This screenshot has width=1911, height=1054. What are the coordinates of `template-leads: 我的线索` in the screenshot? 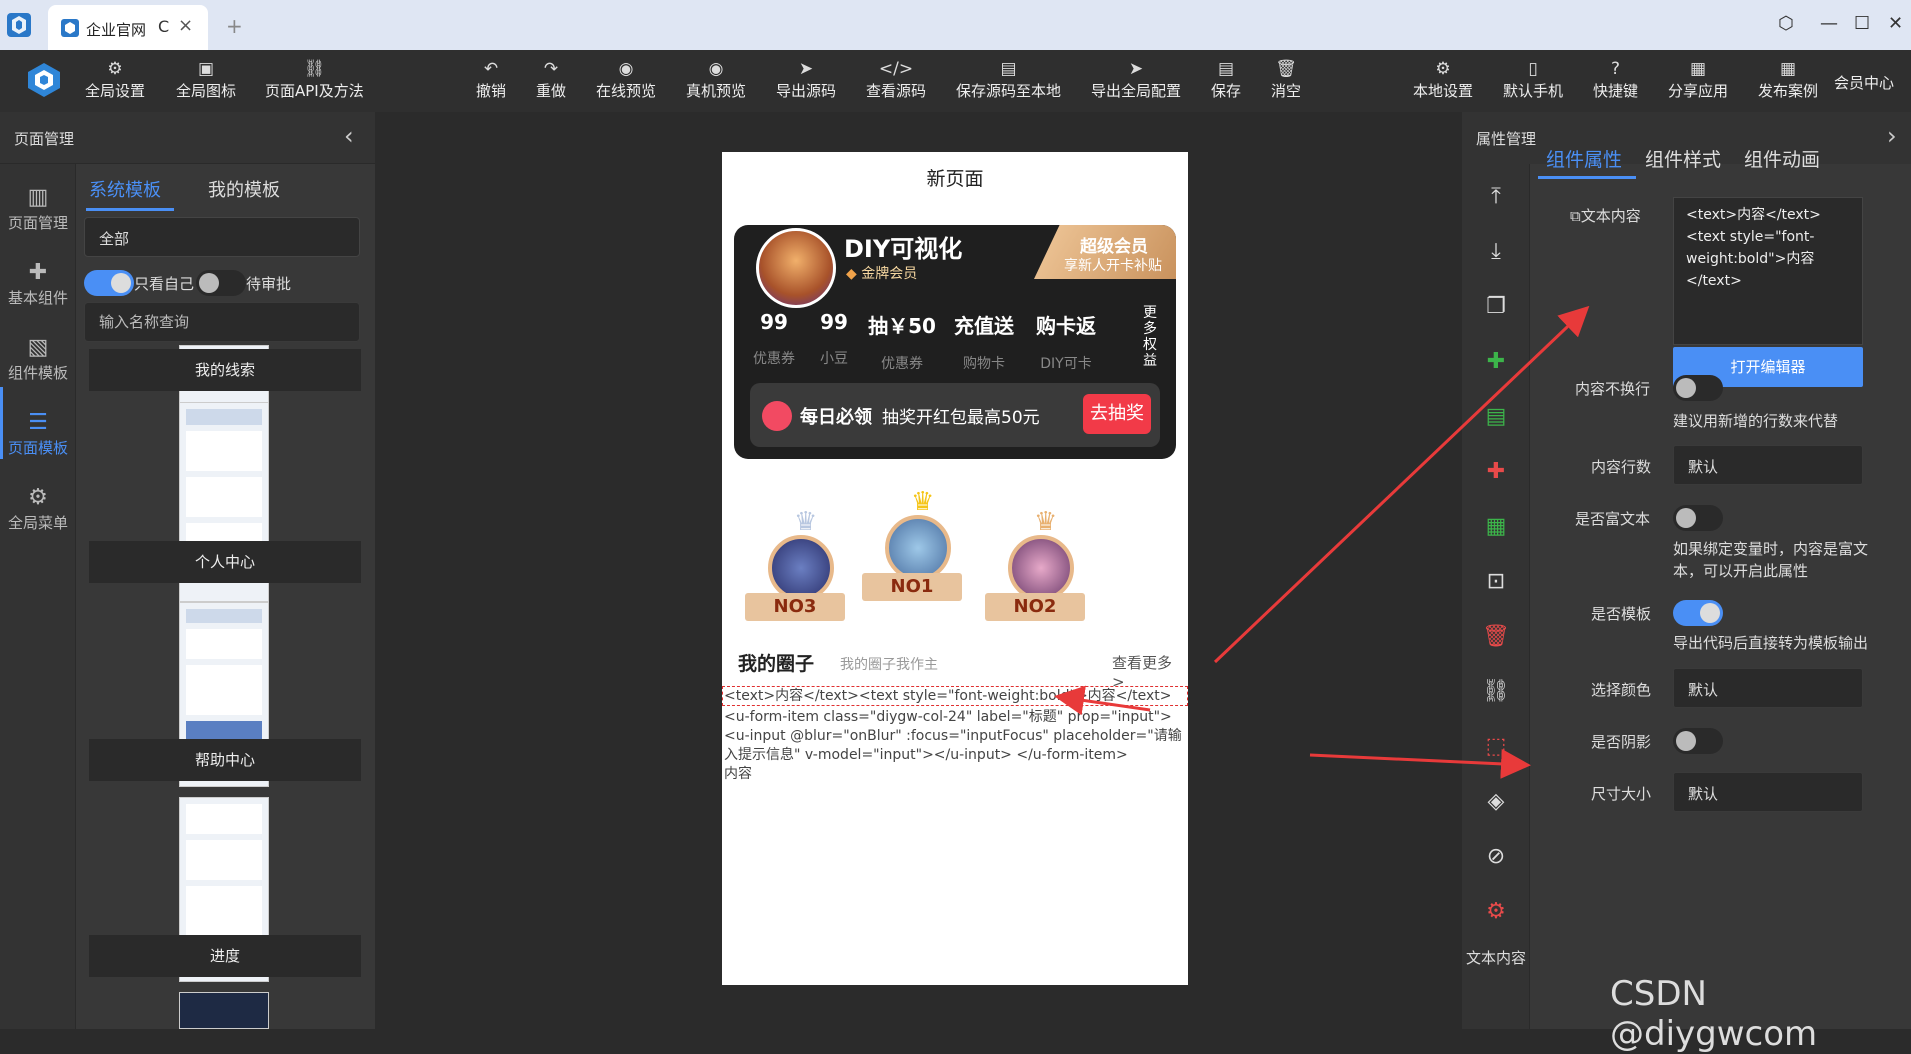 It's located at (225, 370).